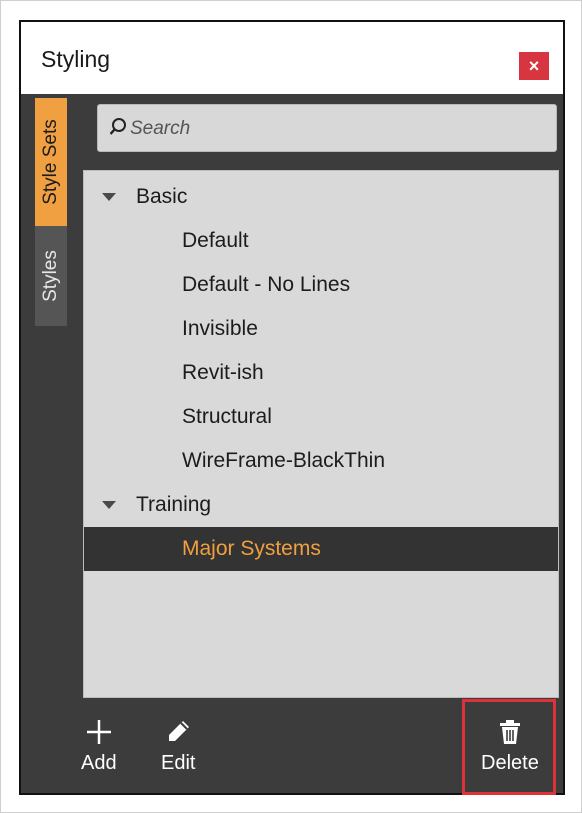 This screenshot has height=813, width=582. I want to click on tree-item: WireFrame-BlackThin, so click(321, 461).